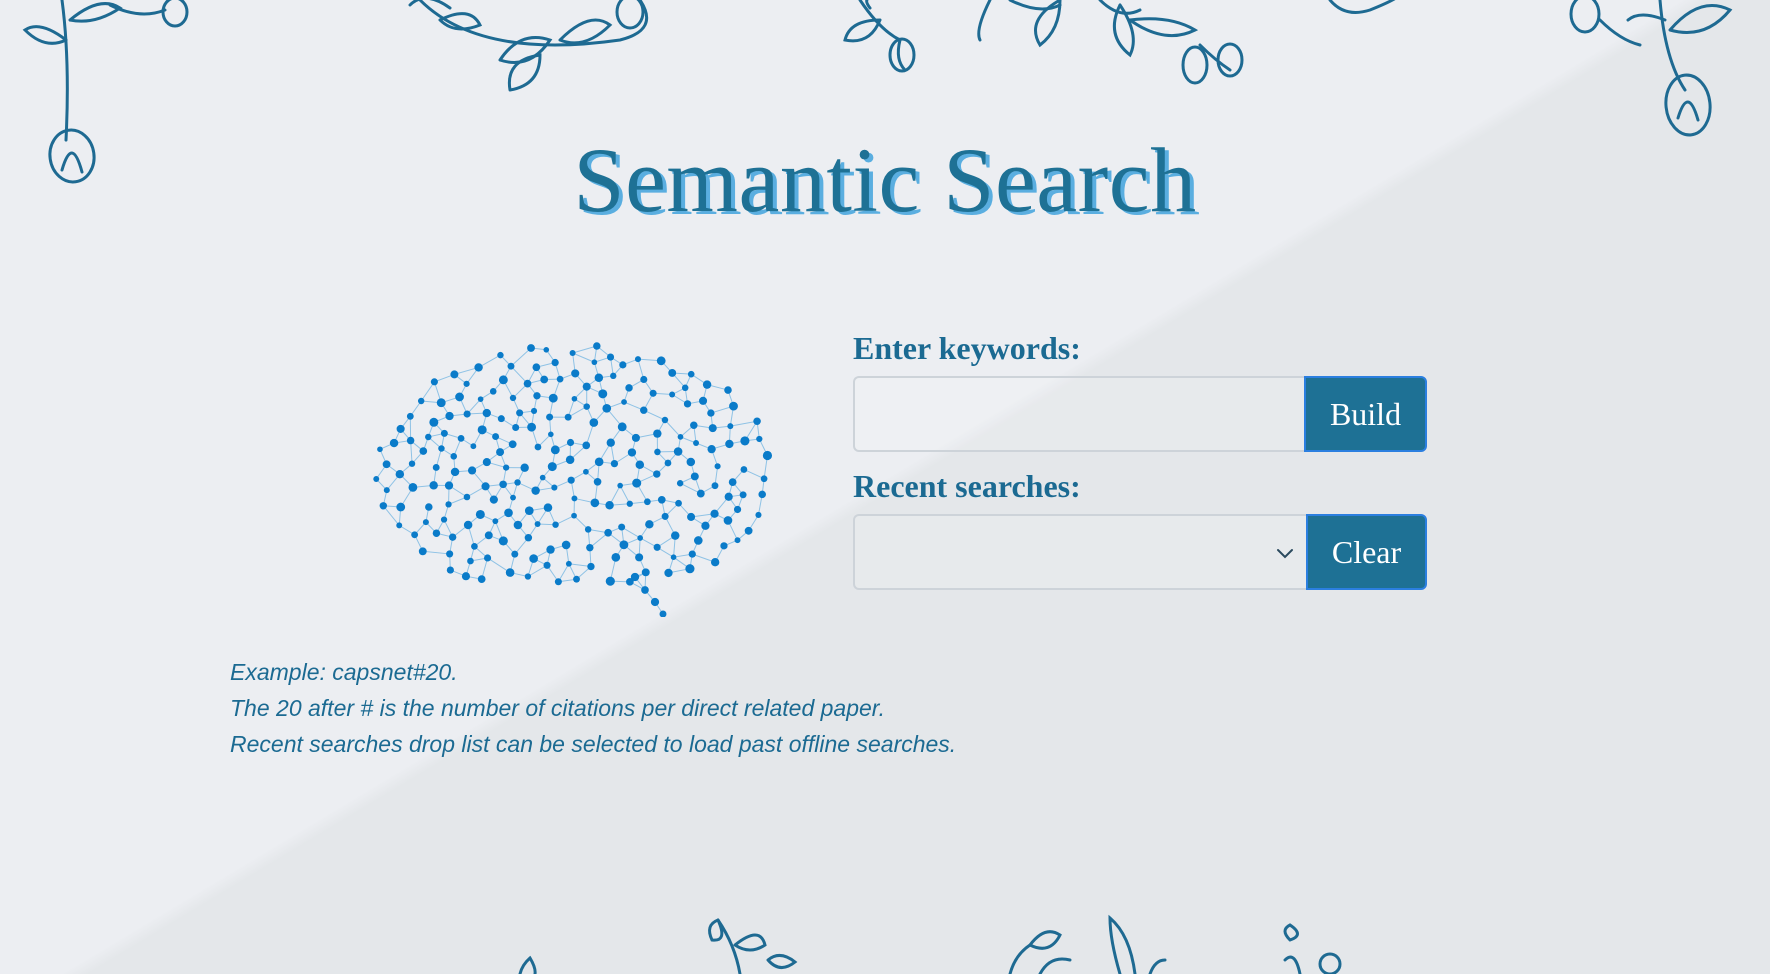 The image size is (1770, 974). Describe the element at coordinates (967, 348) in the screenshot. I see `keywords-label: Enter keywords:` at that location.